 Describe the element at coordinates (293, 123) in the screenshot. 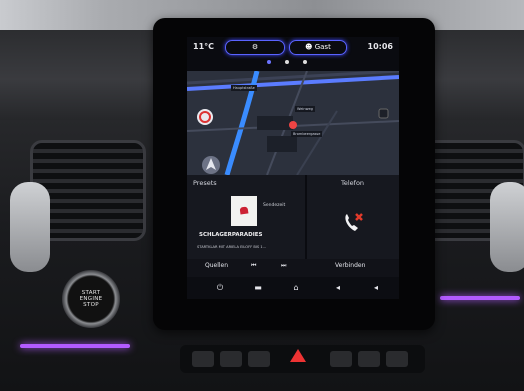

I see `navigation-map: Hauptstraße Weinweg Brombeergasse` at that location.